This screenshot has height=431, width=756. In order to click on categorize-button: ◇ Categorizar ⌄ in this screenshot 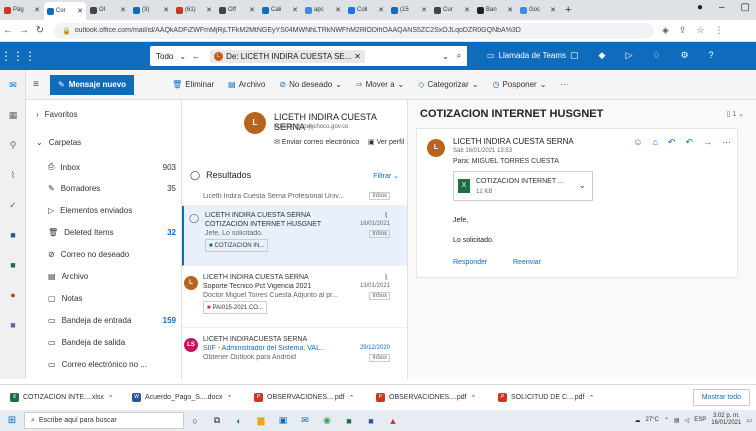, I will do `click(448, 84)`.